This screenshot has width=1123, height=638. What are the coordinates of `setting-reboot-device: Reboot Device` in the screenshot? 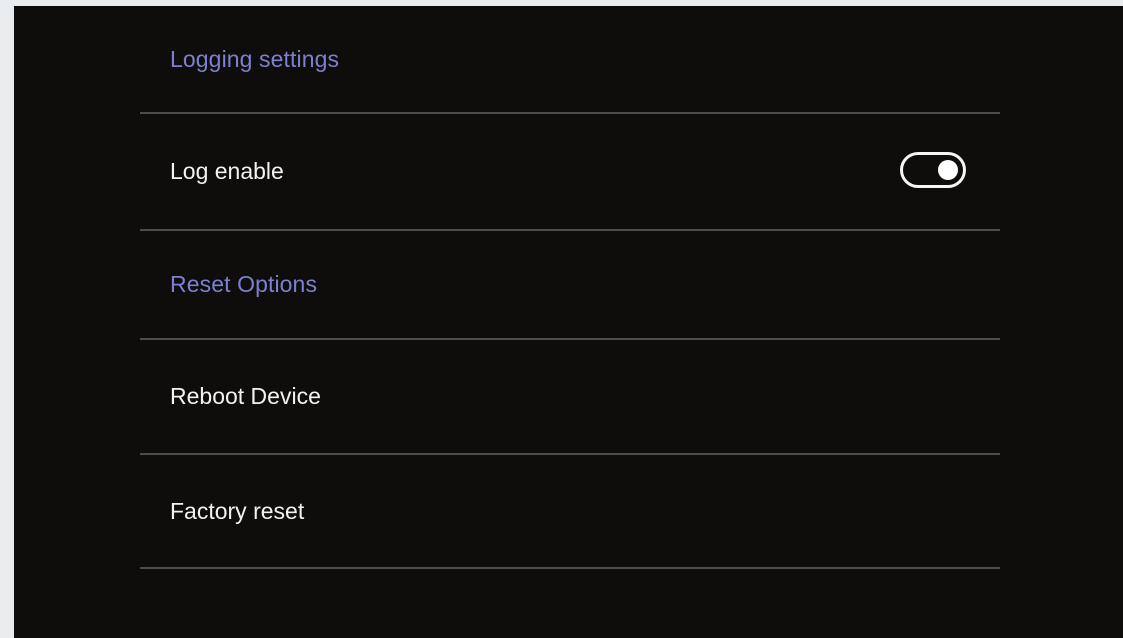 It's located at (570, 397).